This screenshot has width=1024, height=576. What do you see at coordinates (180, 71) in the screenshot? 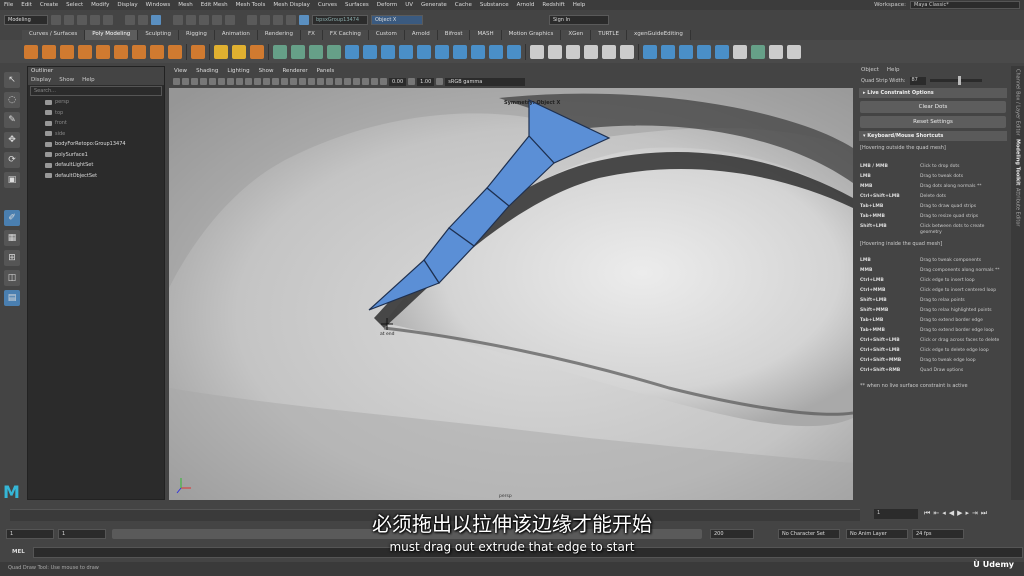
I see `viewport-menu-view: View` at bounding box center [180, 71].